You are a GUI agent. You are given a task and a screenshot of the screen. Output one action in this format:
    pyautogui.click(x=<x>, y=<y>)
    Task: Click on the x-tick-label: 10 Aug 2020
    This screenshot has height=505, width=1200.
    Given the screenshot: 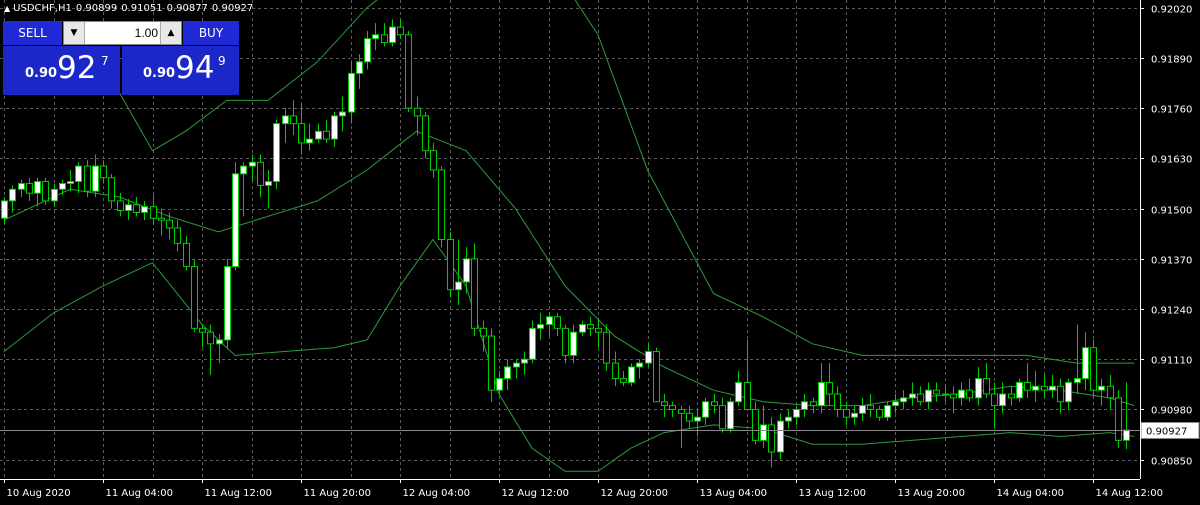 What is the action you would take?
    pyautogui.click(x=39, y=493)
    